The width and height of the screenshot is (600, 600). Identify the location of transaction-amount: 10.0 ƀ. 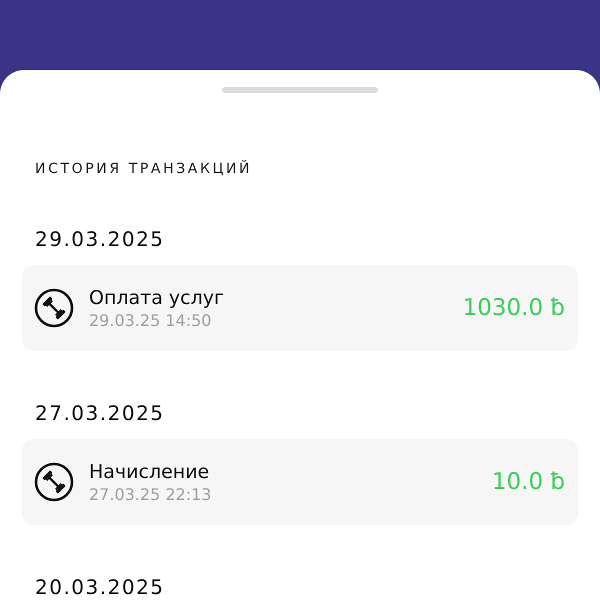
(528, 482).